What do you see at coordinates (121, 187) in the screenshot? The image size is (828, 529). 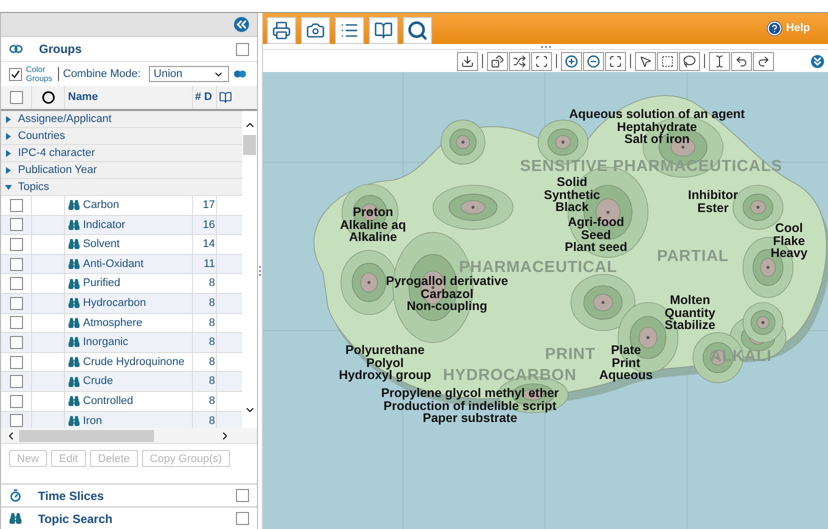 I see `tree-node: Topics` at bounding box center [121, 187].